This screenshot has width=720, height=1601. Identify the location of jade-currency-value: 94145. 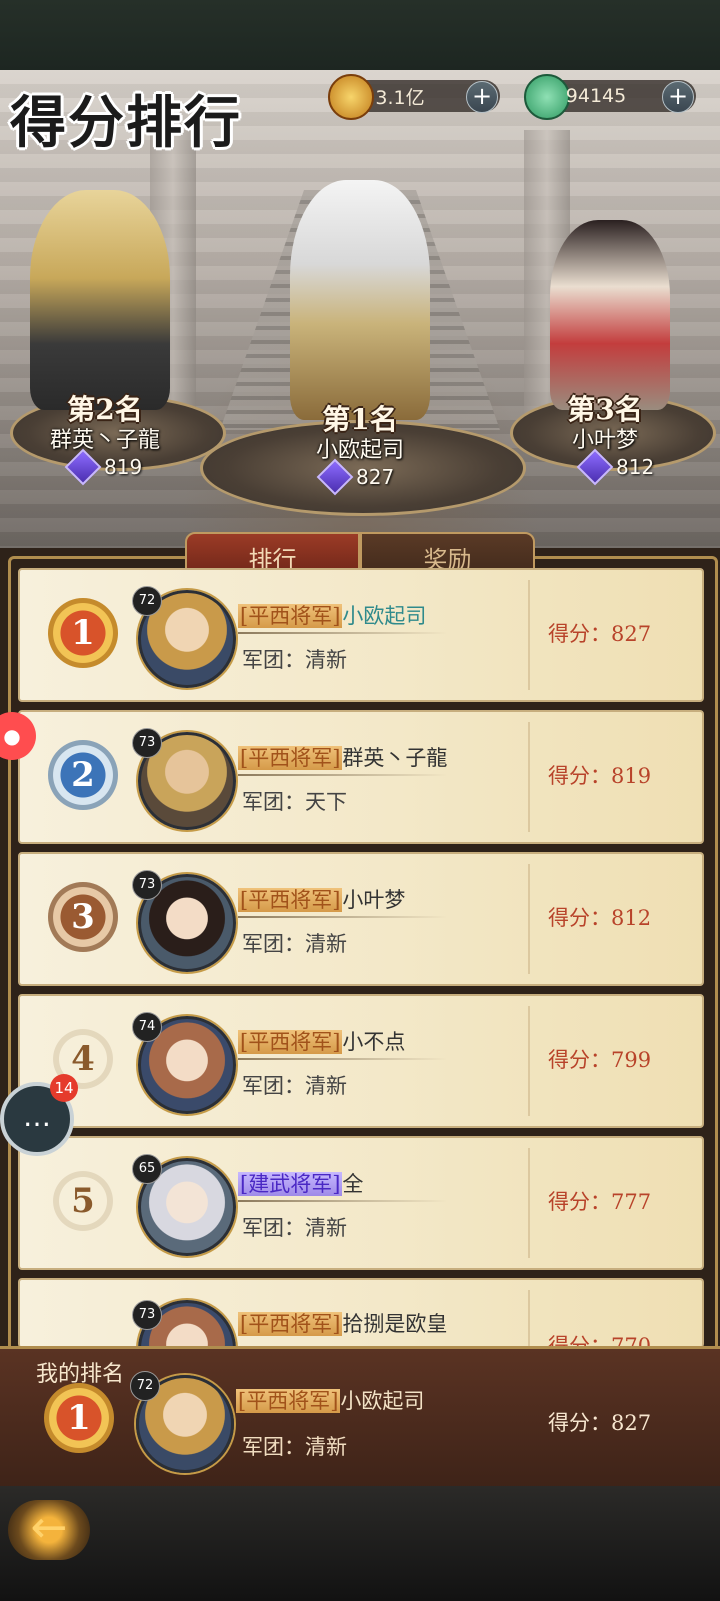
(596, 96).